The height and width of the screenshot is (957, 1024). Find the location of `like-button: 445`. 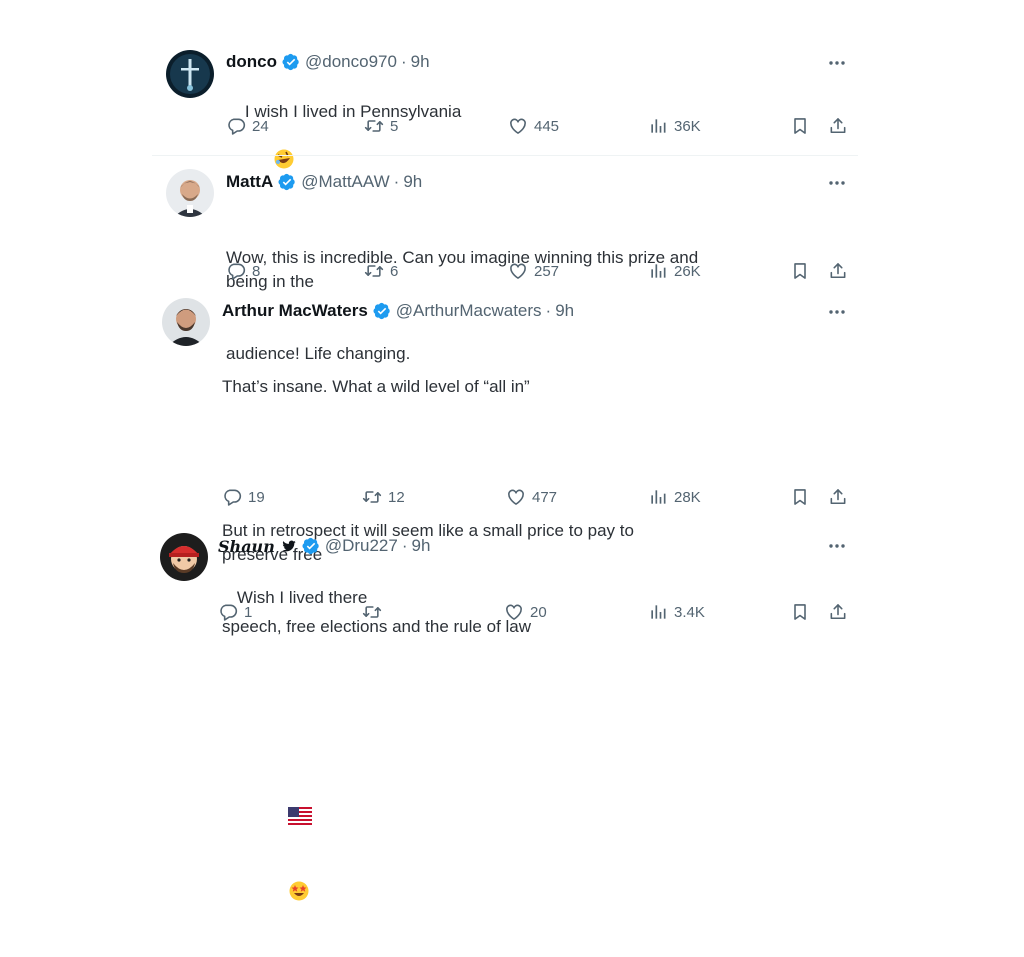

like-button: 445 is located at coordinates (533, 126).